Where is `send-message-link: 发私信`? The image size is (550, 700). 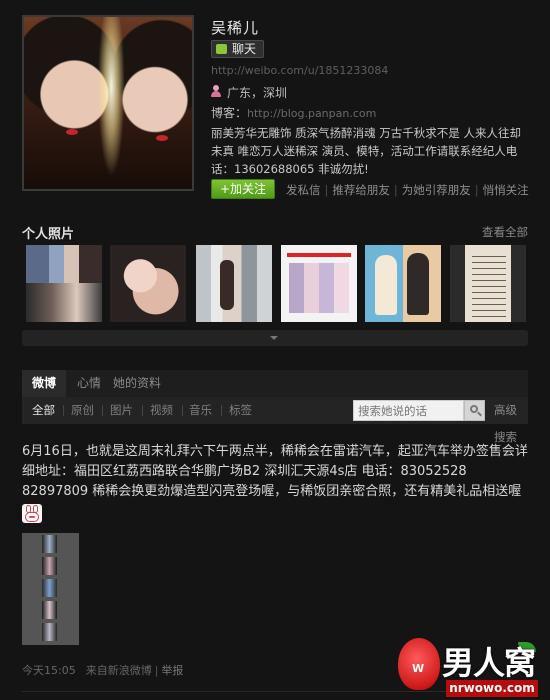
send-message-link: 发私信 is located at coordinates (303, 190).